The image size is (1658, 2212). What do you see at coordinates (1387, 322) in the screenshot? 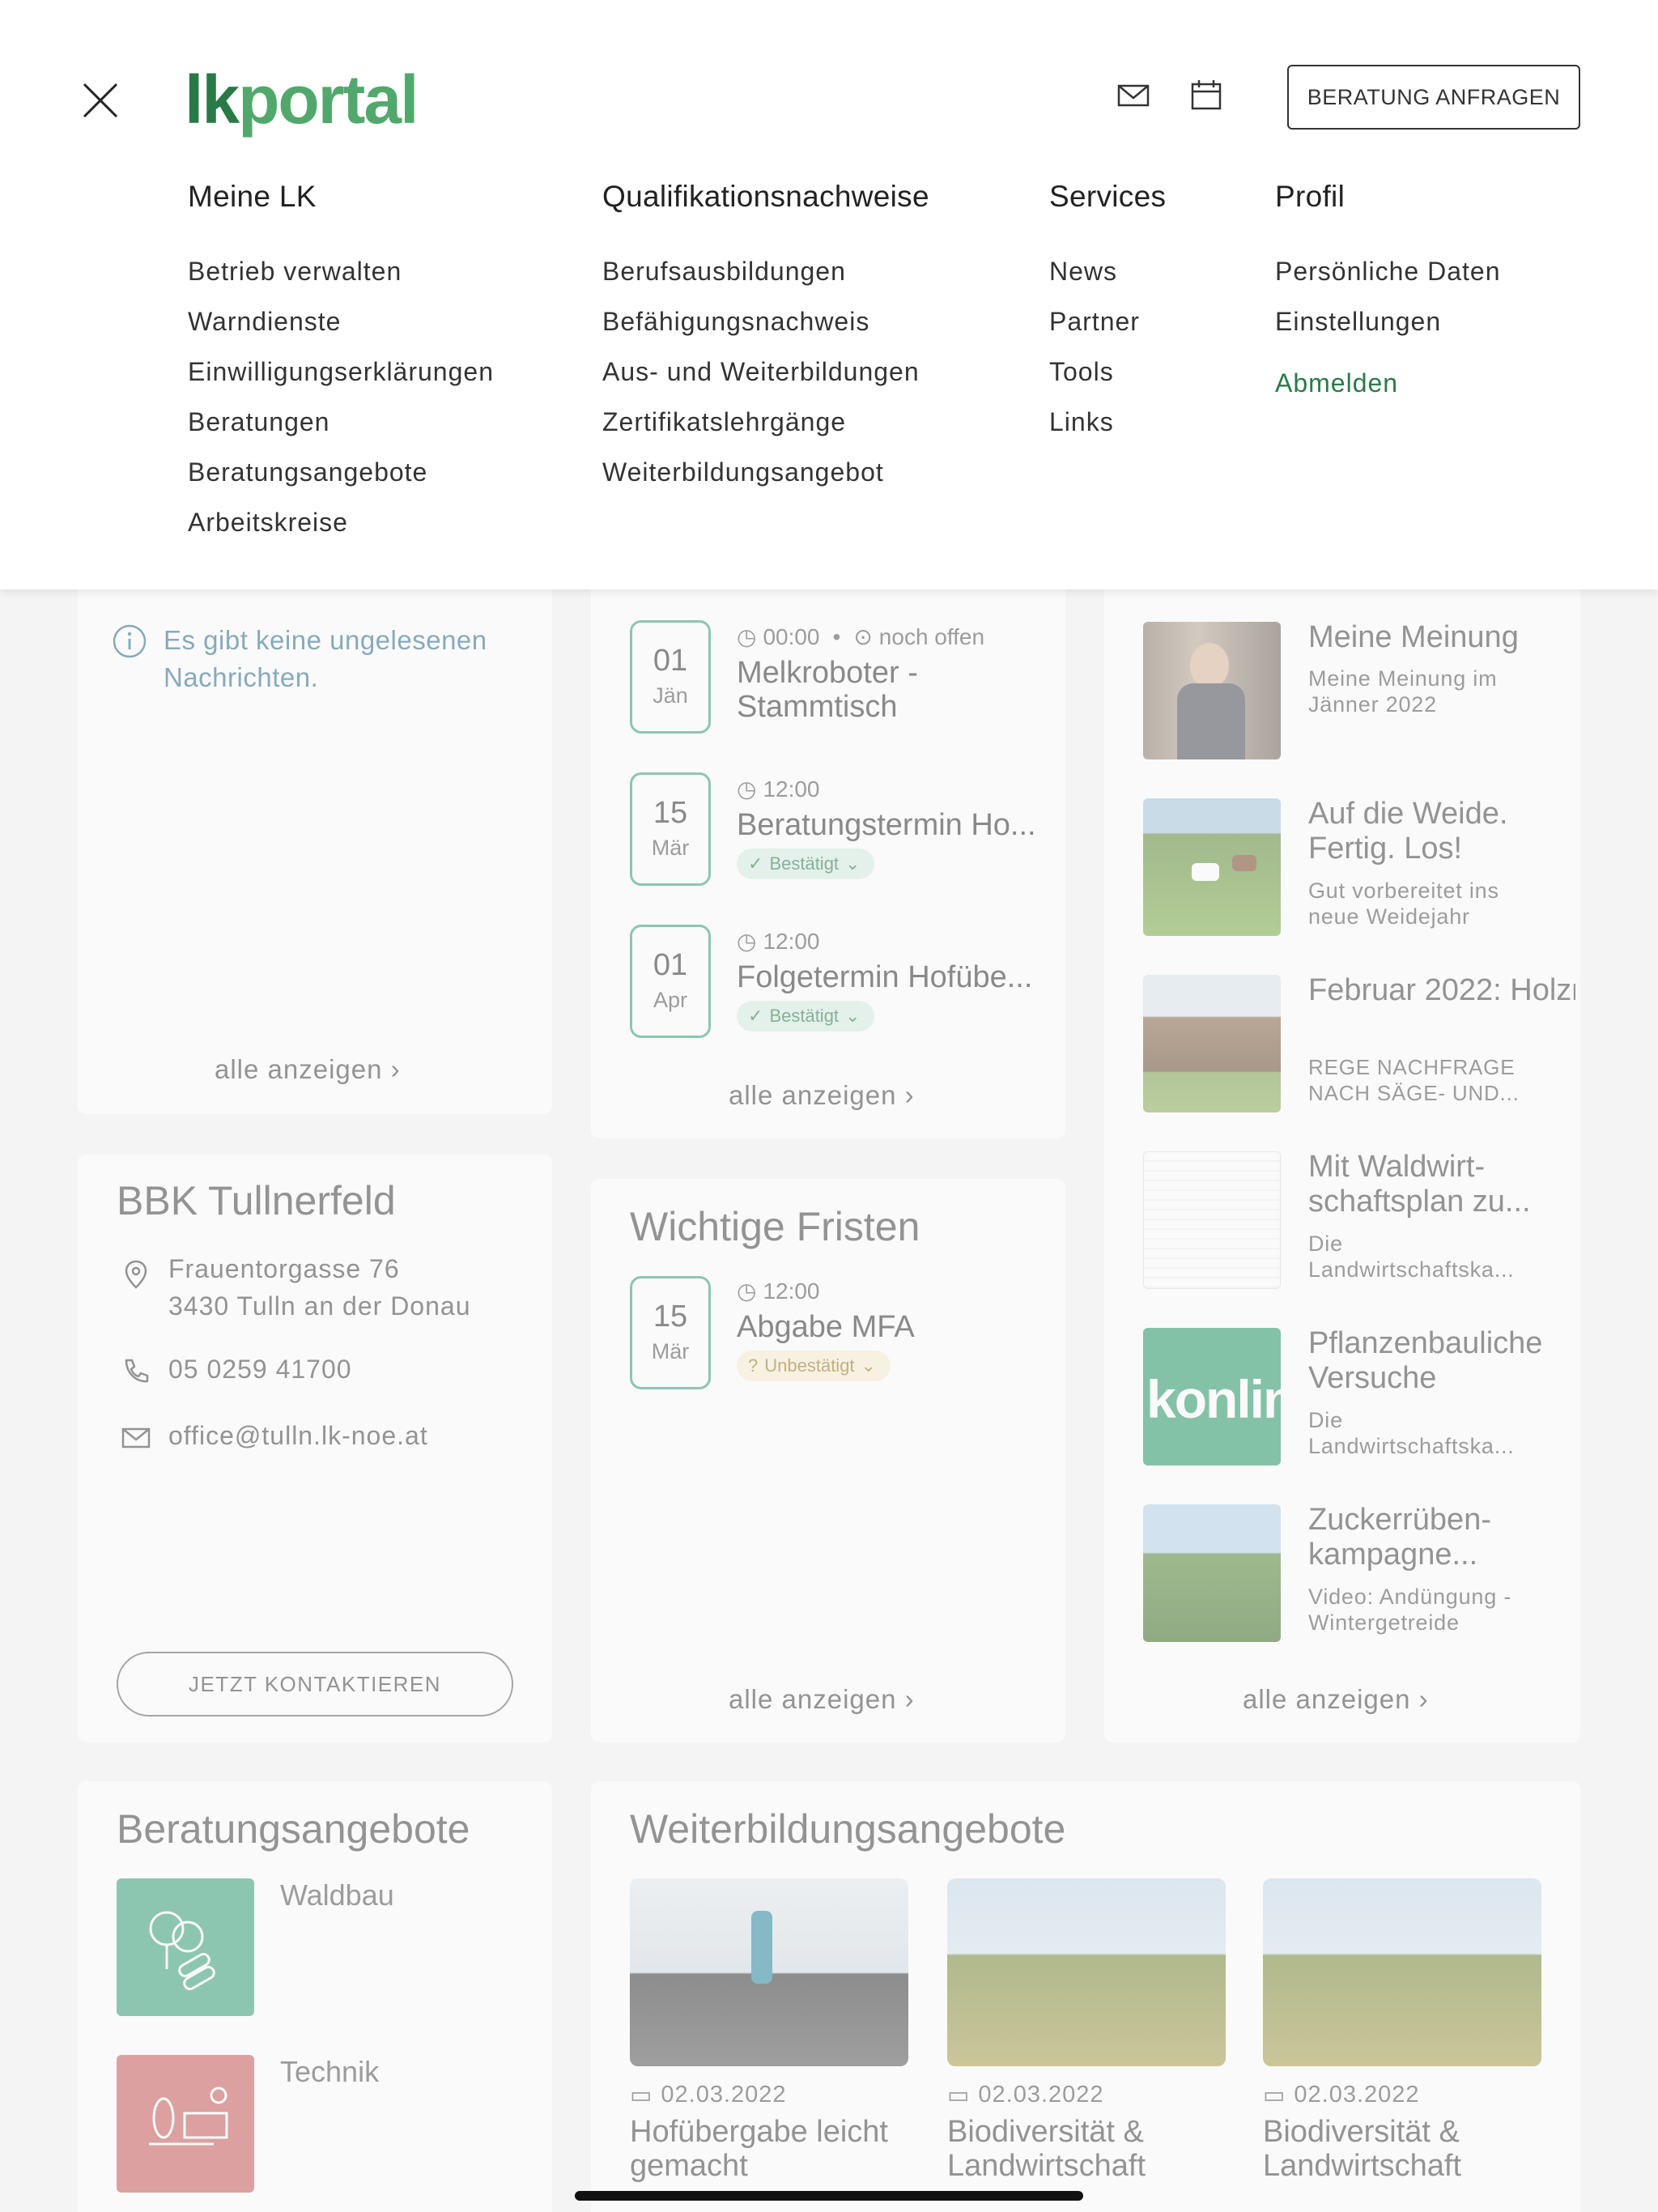
I see `menu-item-einstellungen: Einstellungen` at bounding box center [1387, 322].